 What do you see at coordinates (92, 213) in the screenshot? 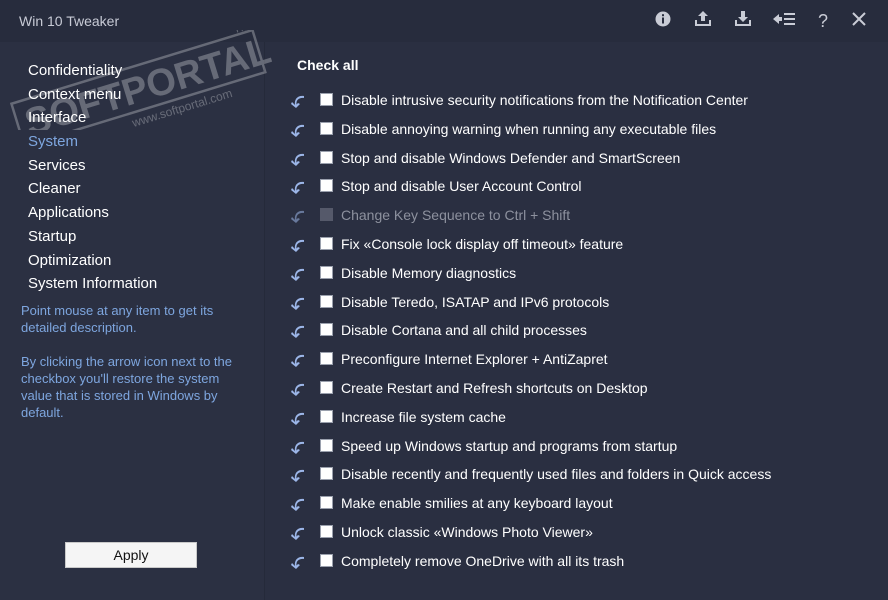
I see `sidebar-item-applications: Applications` at bounding box center [92, 213].